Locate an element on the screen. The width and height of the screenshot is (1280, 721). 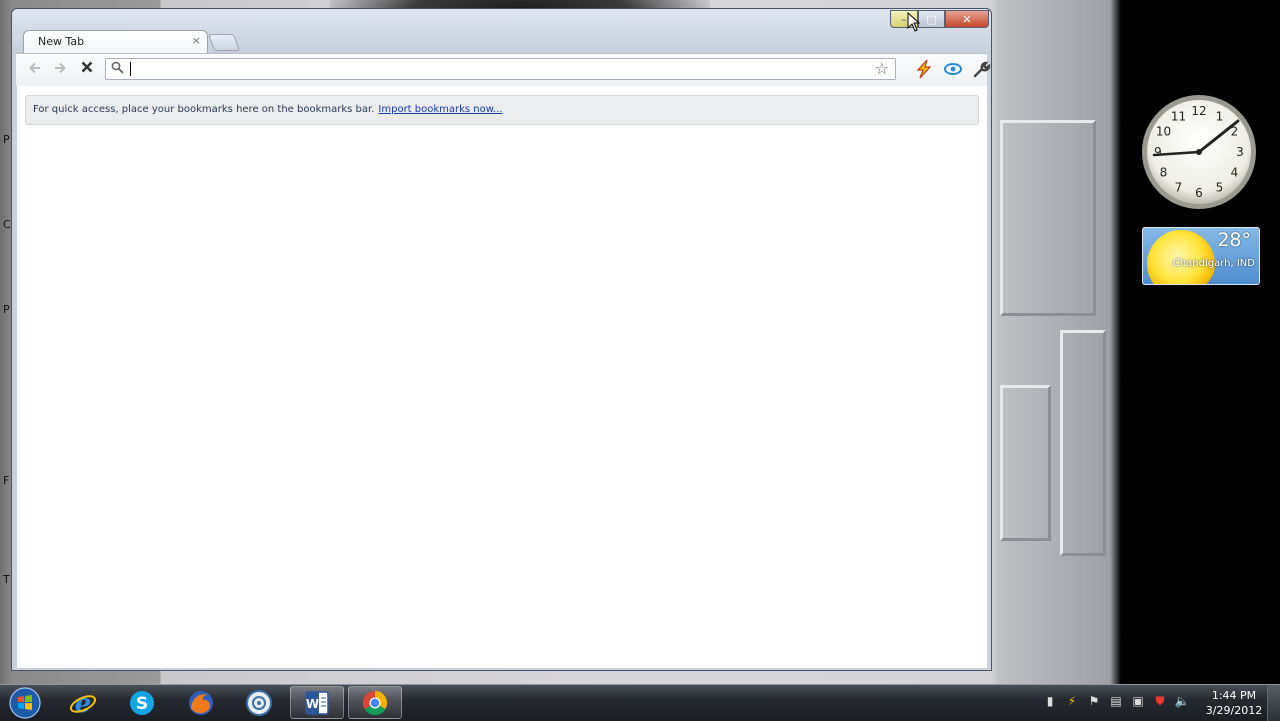
taskbar-chrome is located at coordinates (375, 702).